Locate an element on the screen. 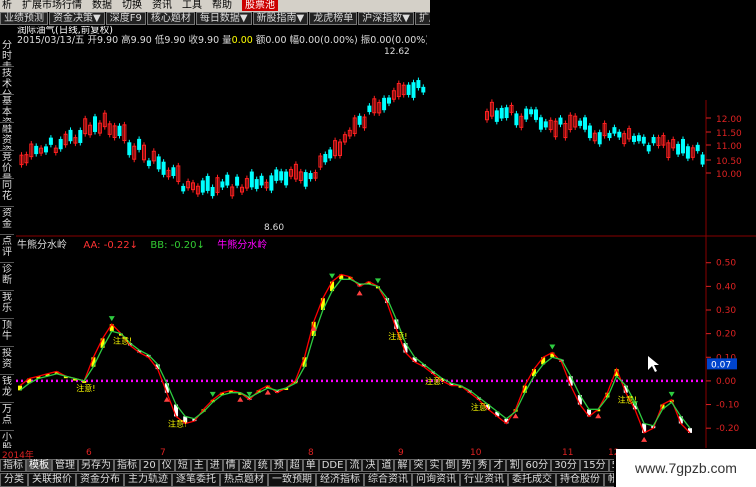 Image resolution: width=756 pixels, height=487 pixels. indicator-tab-14: 超 is located at coordinates (294, 465).